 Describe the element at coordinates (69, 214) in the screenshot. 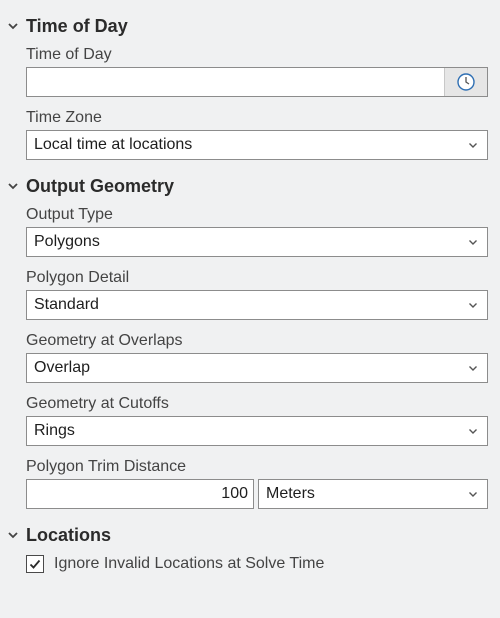

I see `output-type-label: Output Type` at that location.